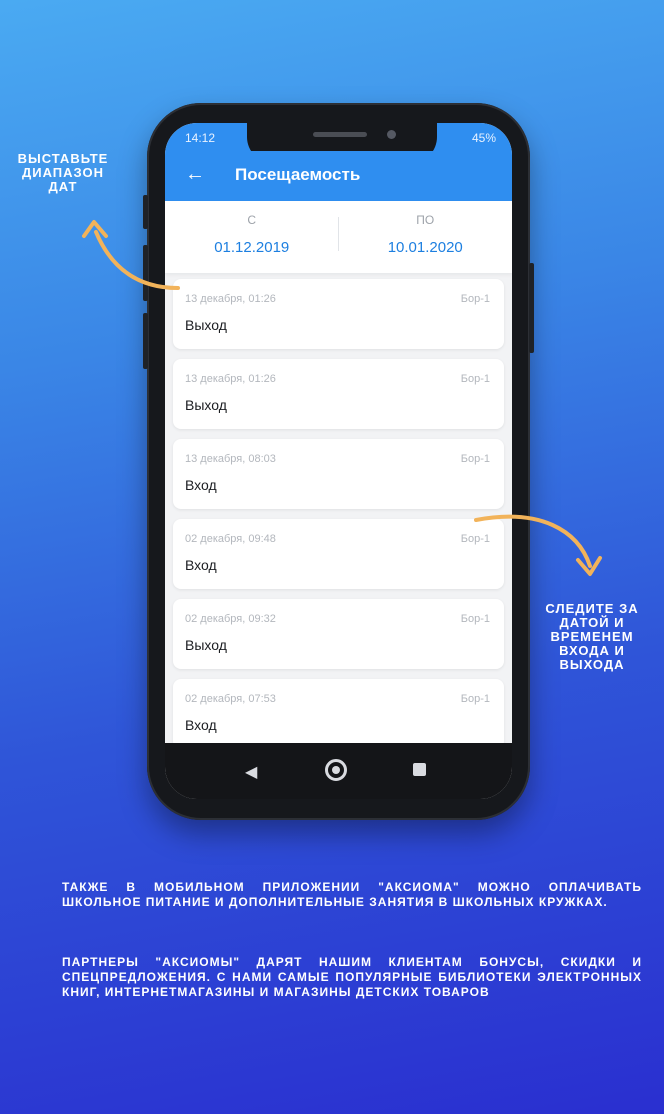 The width and height of the screenshot is (664, 1114). Describe the element at coordinates (145, 273) in the screenshot. I see `phone-volume-up` at that location.